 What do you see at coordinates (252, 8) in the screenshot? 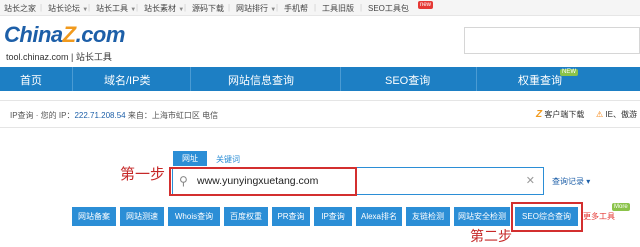
I see `topbar-label: 网站排行` at bounding box center [252, 8].